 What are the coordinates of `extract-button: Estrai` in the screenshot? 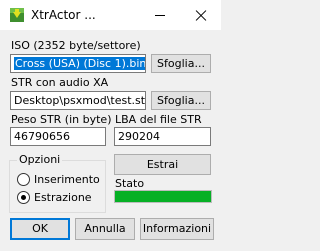 It's located at (162, 164).